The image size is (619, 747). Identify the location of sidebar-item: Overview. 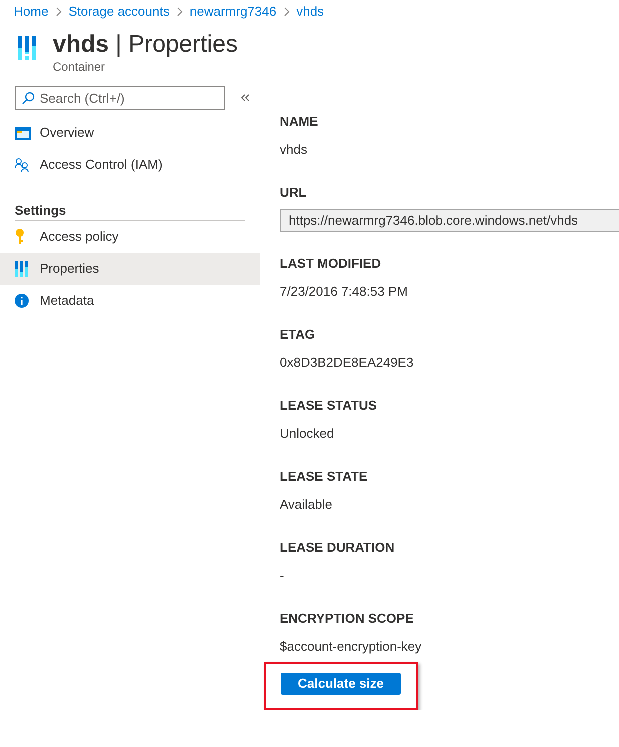
(130, 133).